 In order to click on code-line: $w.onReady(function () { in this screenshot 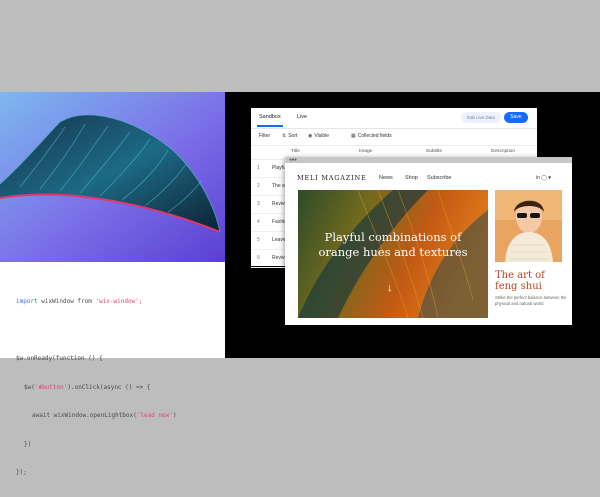, I will do `click(59, 358)`.